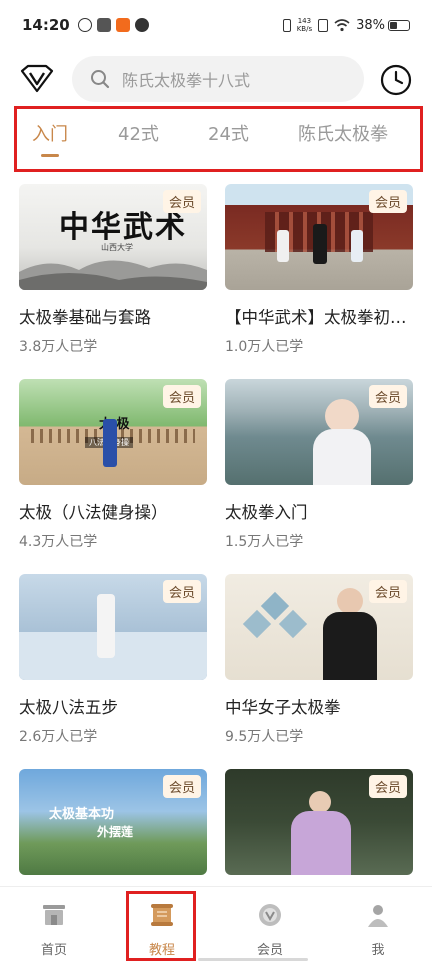 Image resolution: width=432 pixels, height=964 pixels. I want to click on no-sim-icon, so click(323, 25).